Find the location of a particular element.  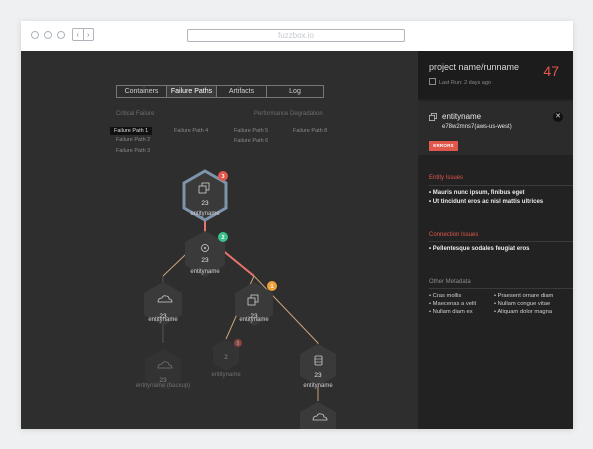

last-run: Last Run: 2 days ago is located at coordinates (460, 82).